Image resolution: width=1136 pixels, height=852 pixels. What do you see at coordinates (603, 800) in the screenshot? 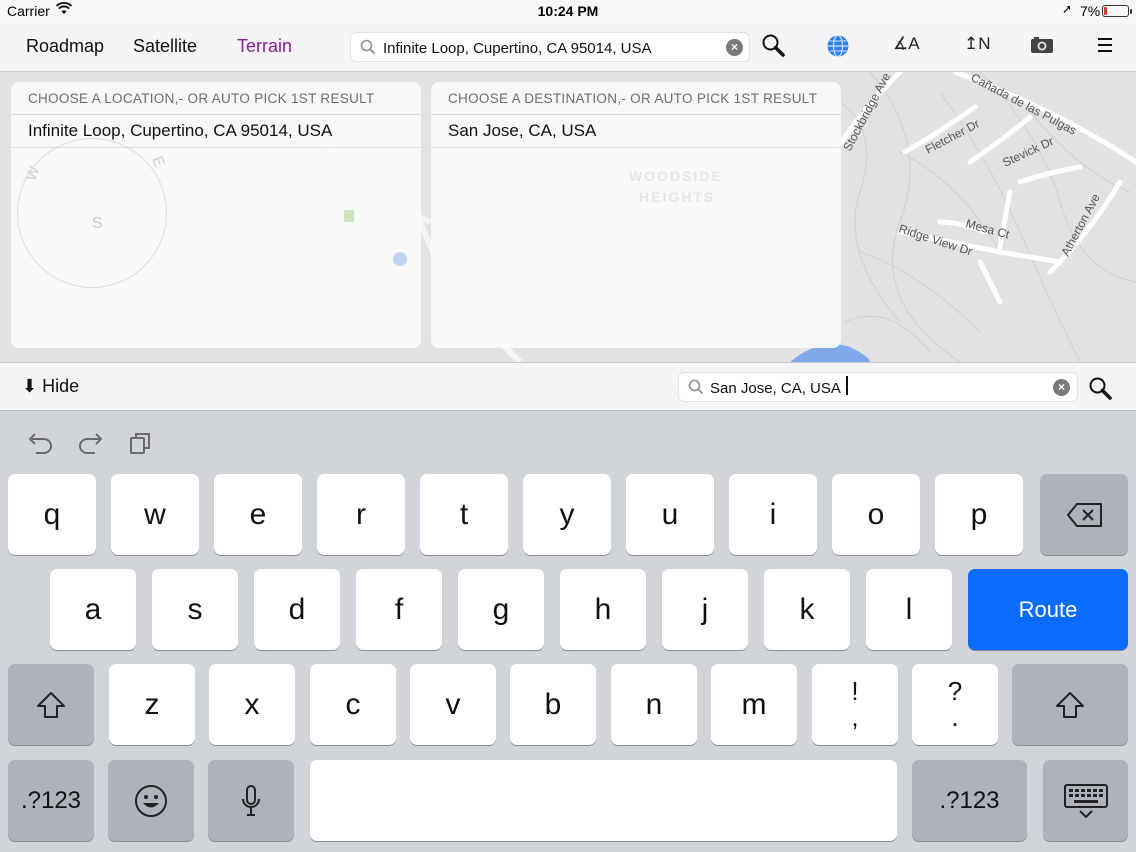
I see `space-key` at bounding box center [603, 800].